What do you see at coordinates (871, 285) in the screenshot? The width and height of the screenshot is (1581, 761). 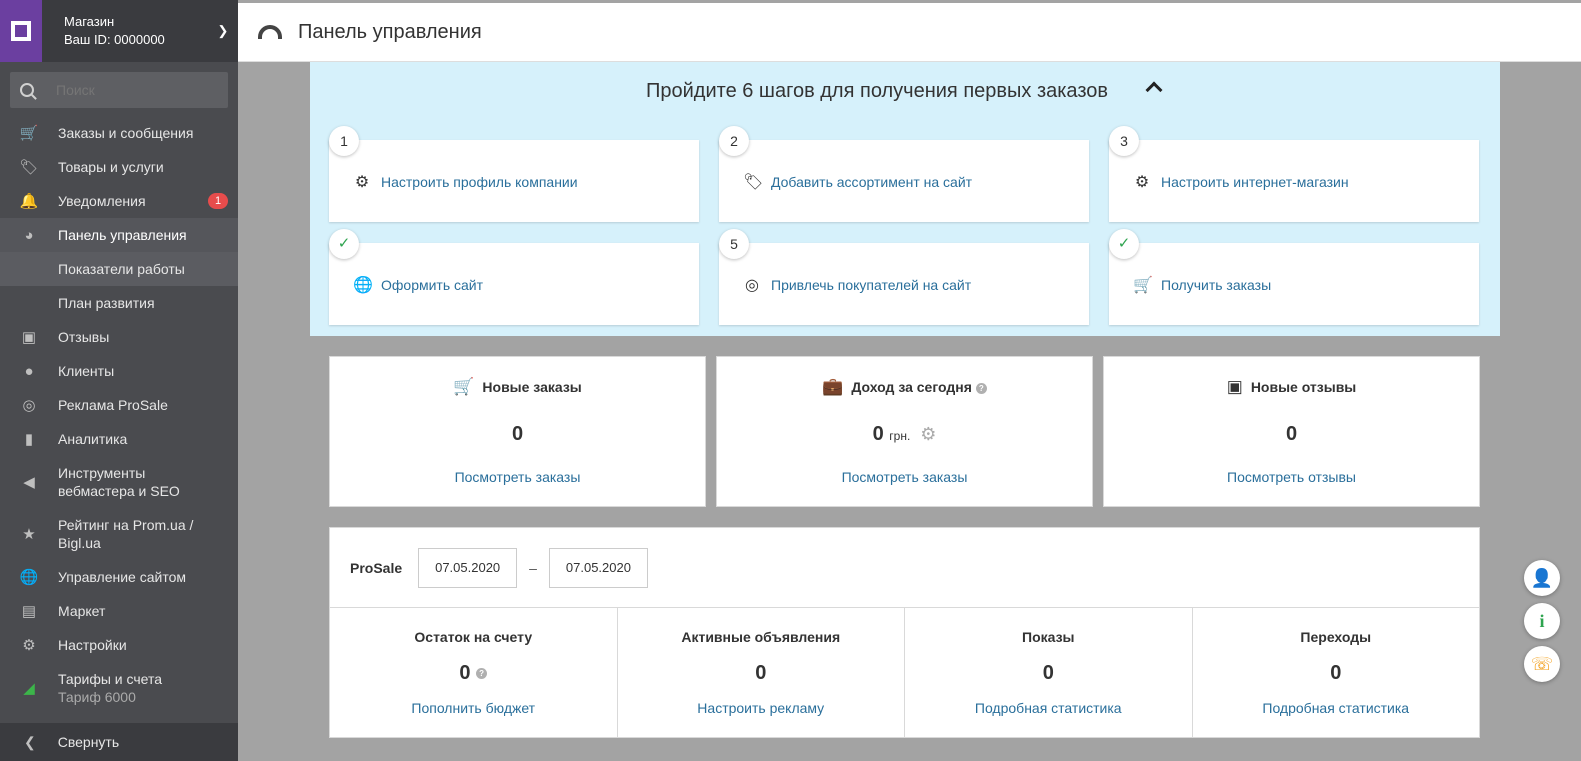 I see `step-link: Привлечь покупателей на сайт` at bounding box center [871, 285].